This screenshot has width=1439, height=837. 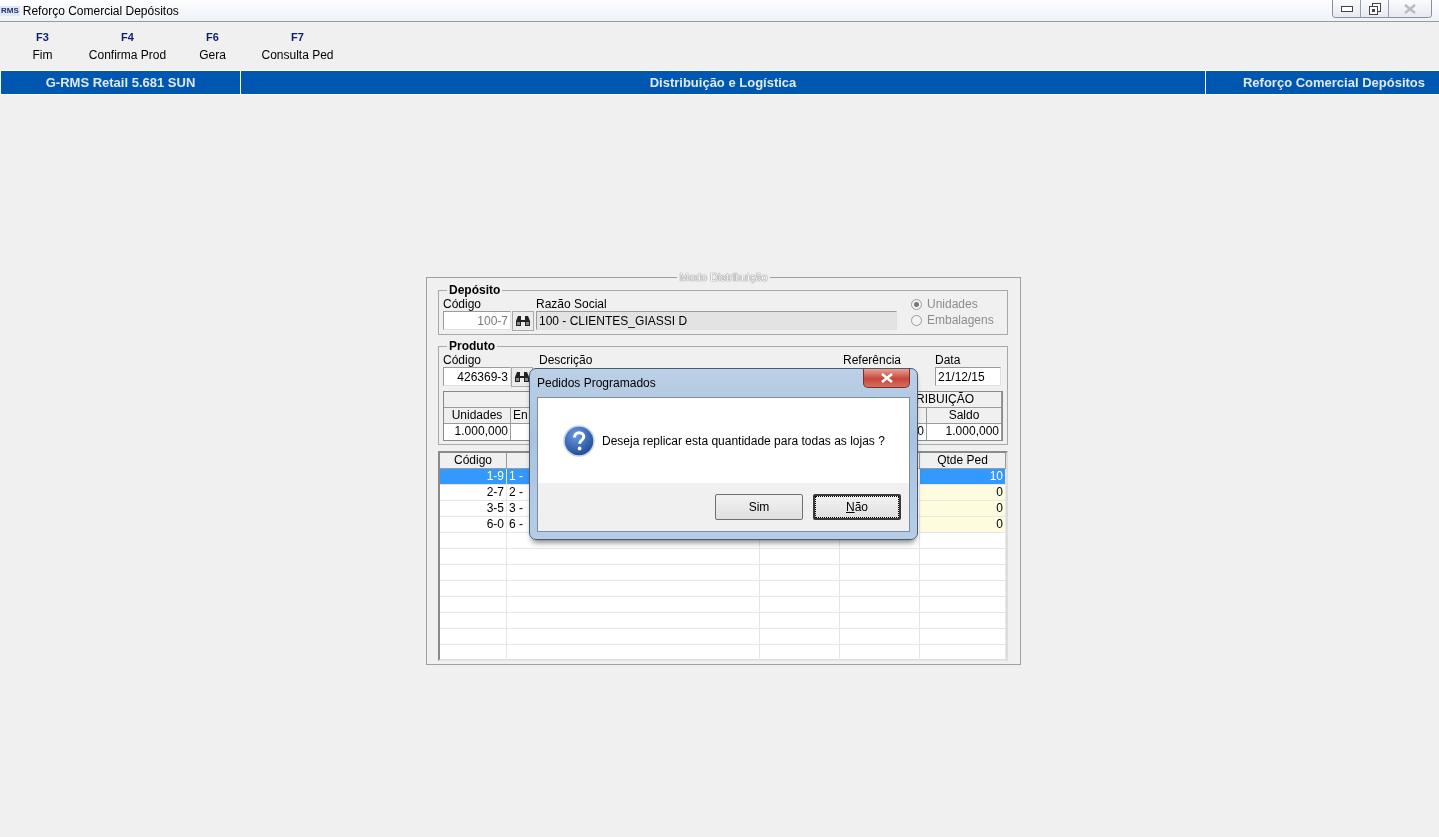 What do you see at coordinates (477, 416) in the screenshot?
I see `column-header: Unidades` at bounding box center [477, 416].